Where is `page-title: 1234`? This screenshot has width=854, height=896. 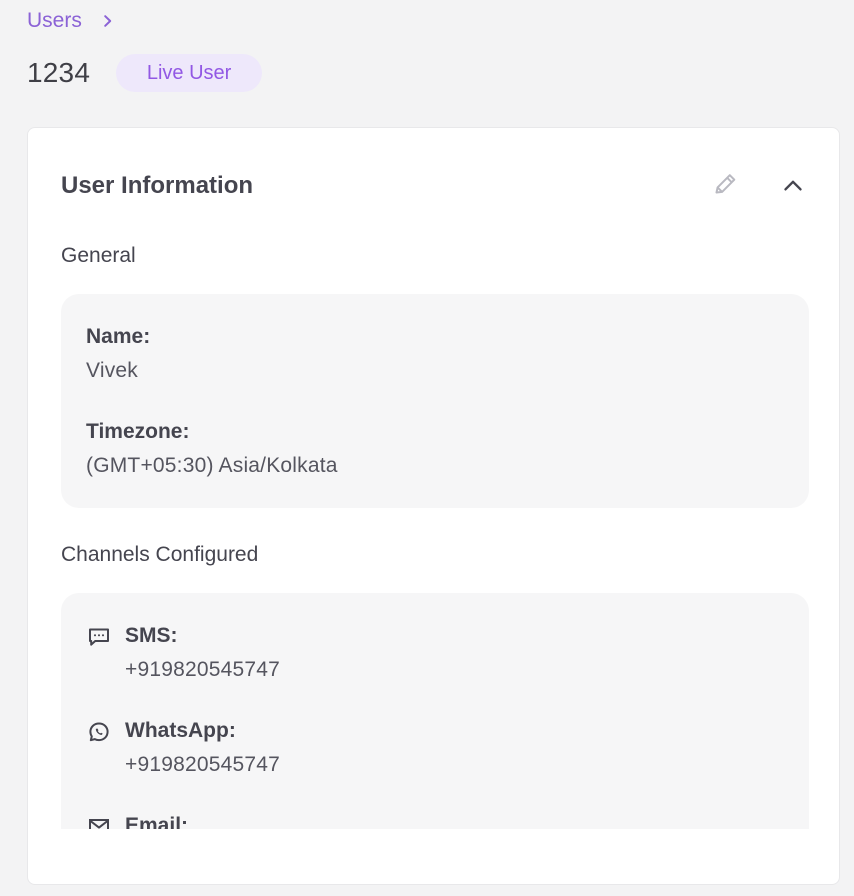 page-title: 1234 is located at coordinates (59, 72).